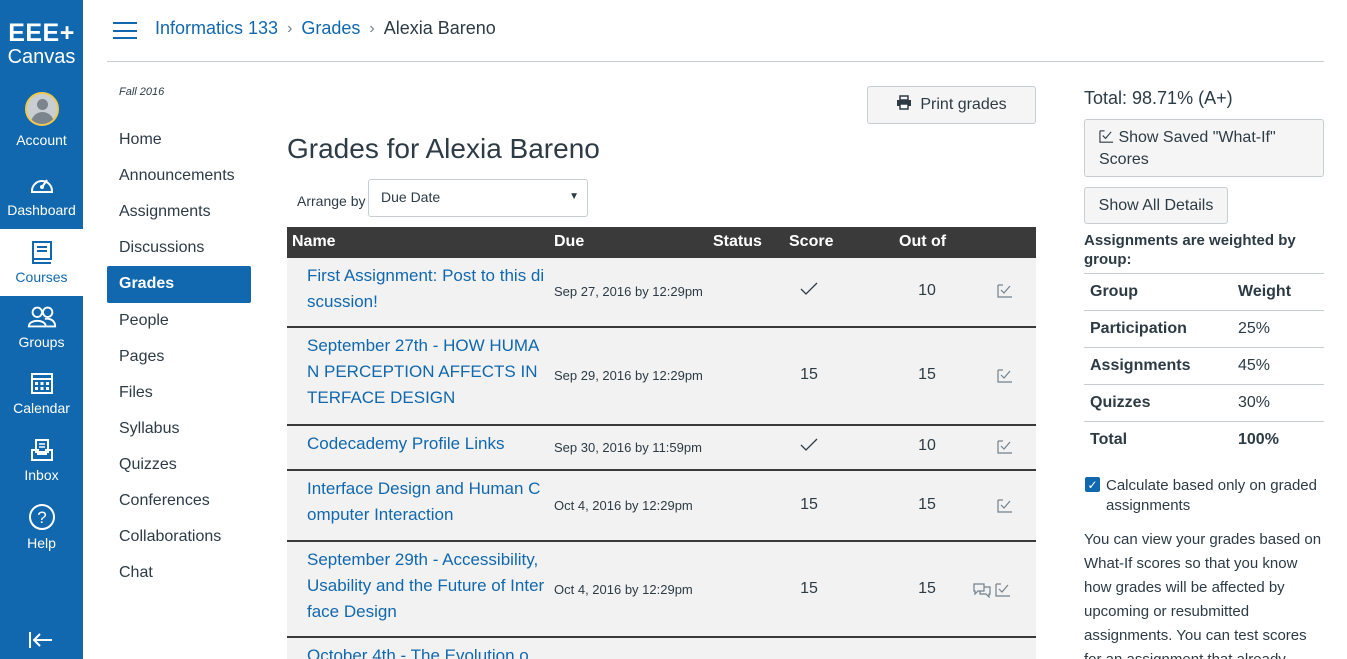 This screenshot has width=1347, height=659. What do you see at coordinates (42, 317) in the screenshot?
I see `groups-icon` at bounding box center [42, 317].